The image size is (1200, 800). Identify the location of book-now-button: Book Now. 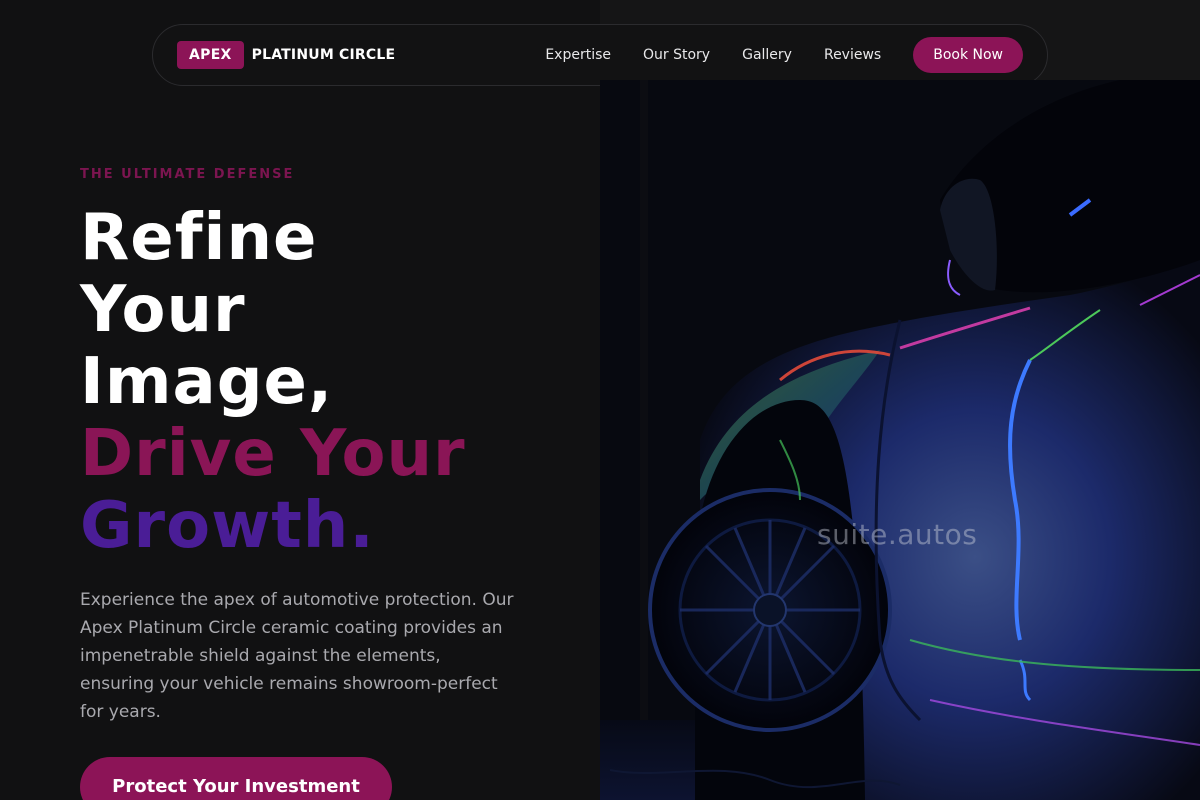
(968, 55).